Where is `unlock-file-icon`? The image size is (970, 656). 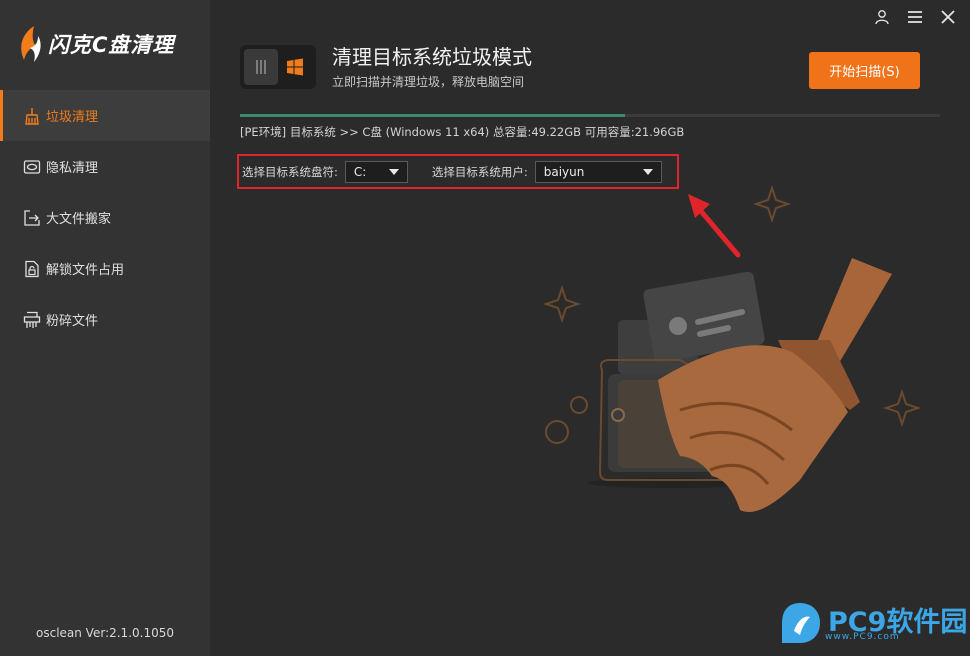 unlock-file-icon is located at coordinates (32, 269).